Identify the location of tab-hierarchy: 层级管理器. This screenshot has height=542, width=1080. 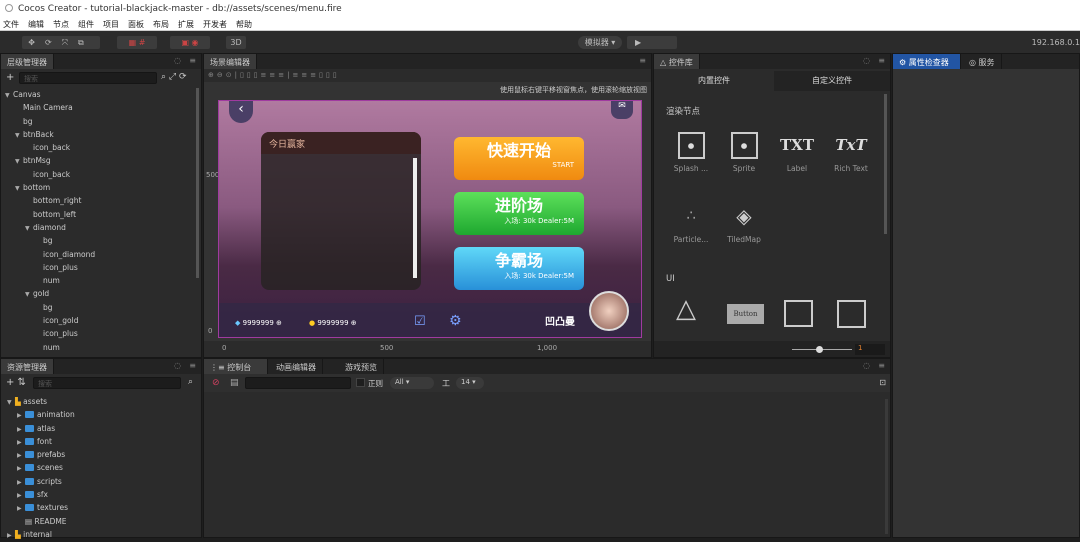
(27, 61).